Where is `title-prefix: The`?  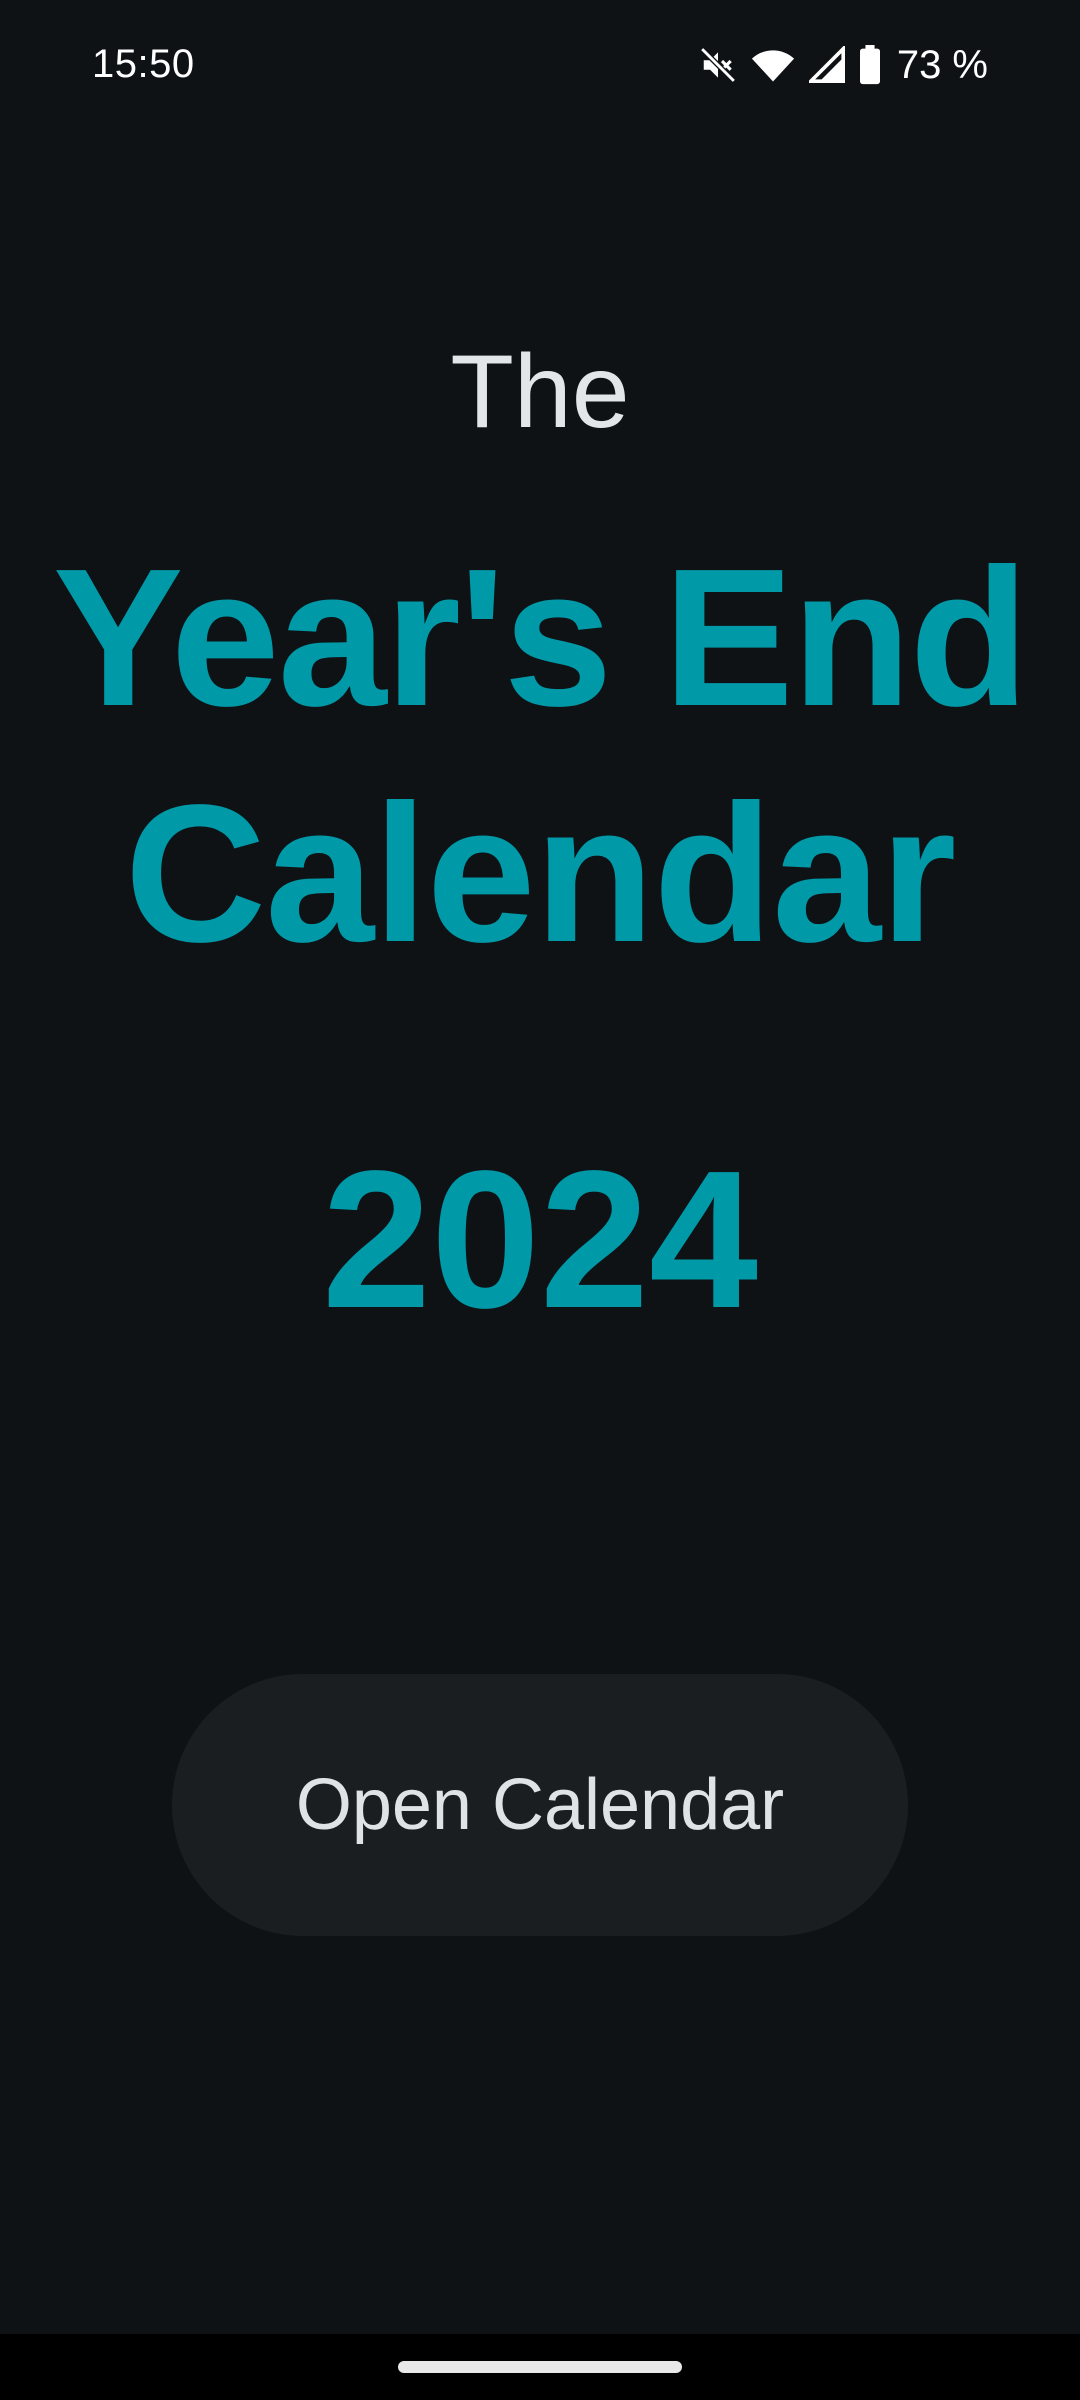
title-prefix: The is located at coordinates (540, 392).